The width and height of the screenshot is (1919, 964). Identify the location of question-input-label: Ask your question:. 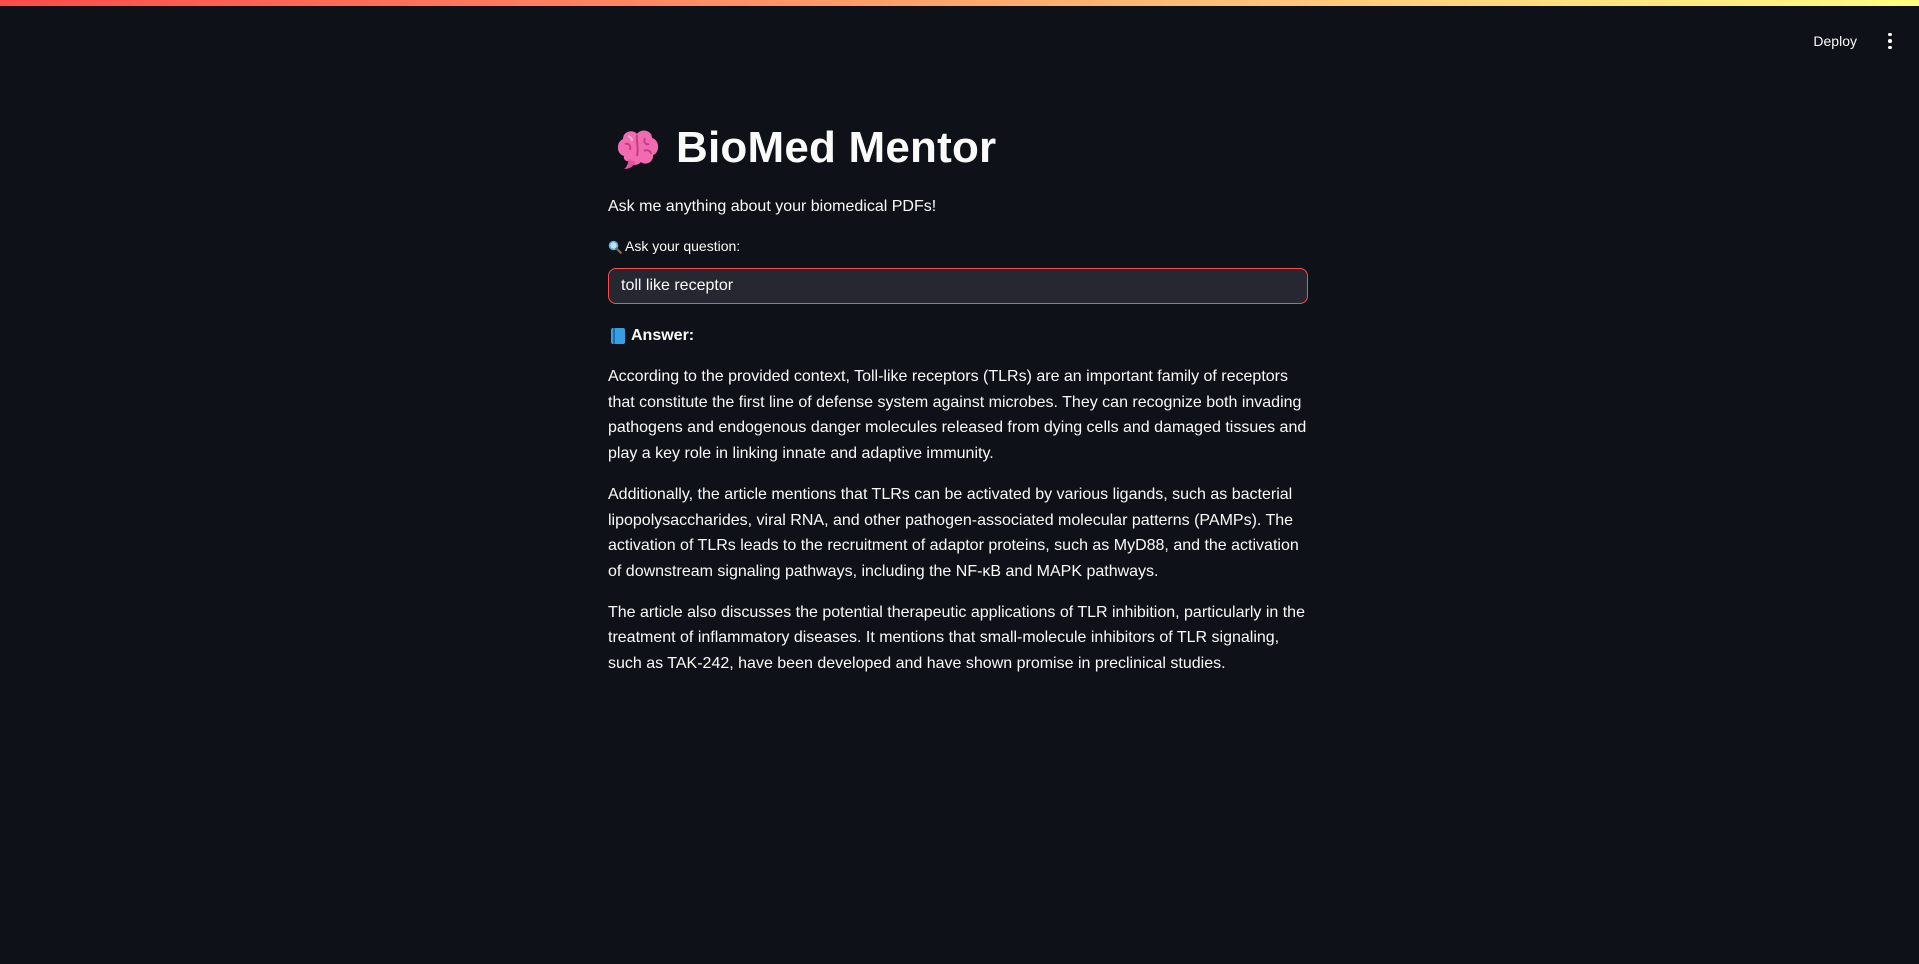
(960, 246).